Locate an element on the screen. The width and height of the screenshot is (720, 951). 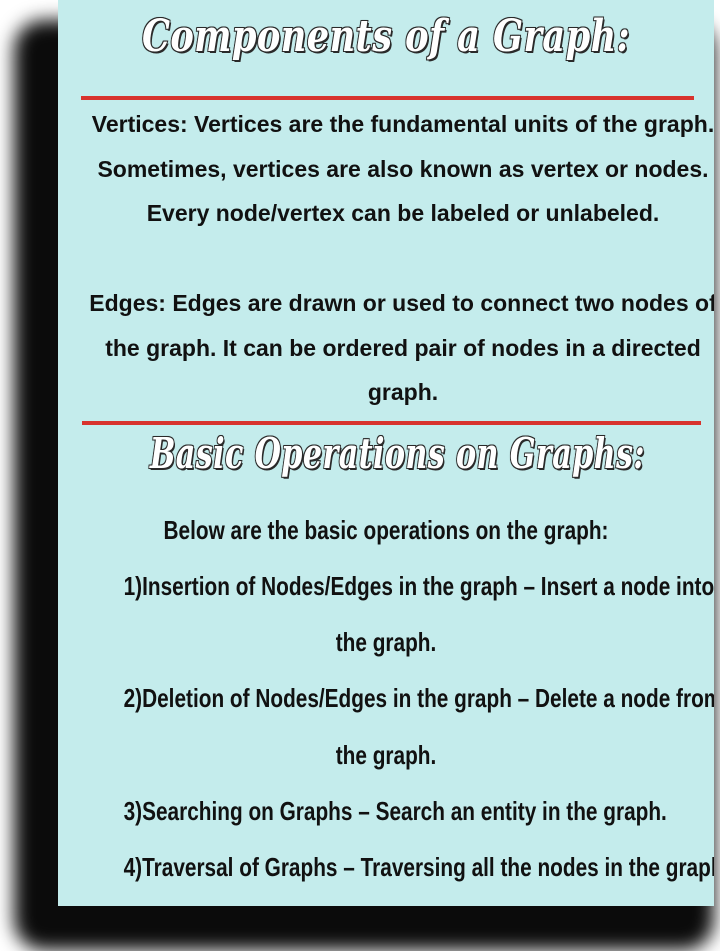
red-divider-top is located at coordinates (387, 98).